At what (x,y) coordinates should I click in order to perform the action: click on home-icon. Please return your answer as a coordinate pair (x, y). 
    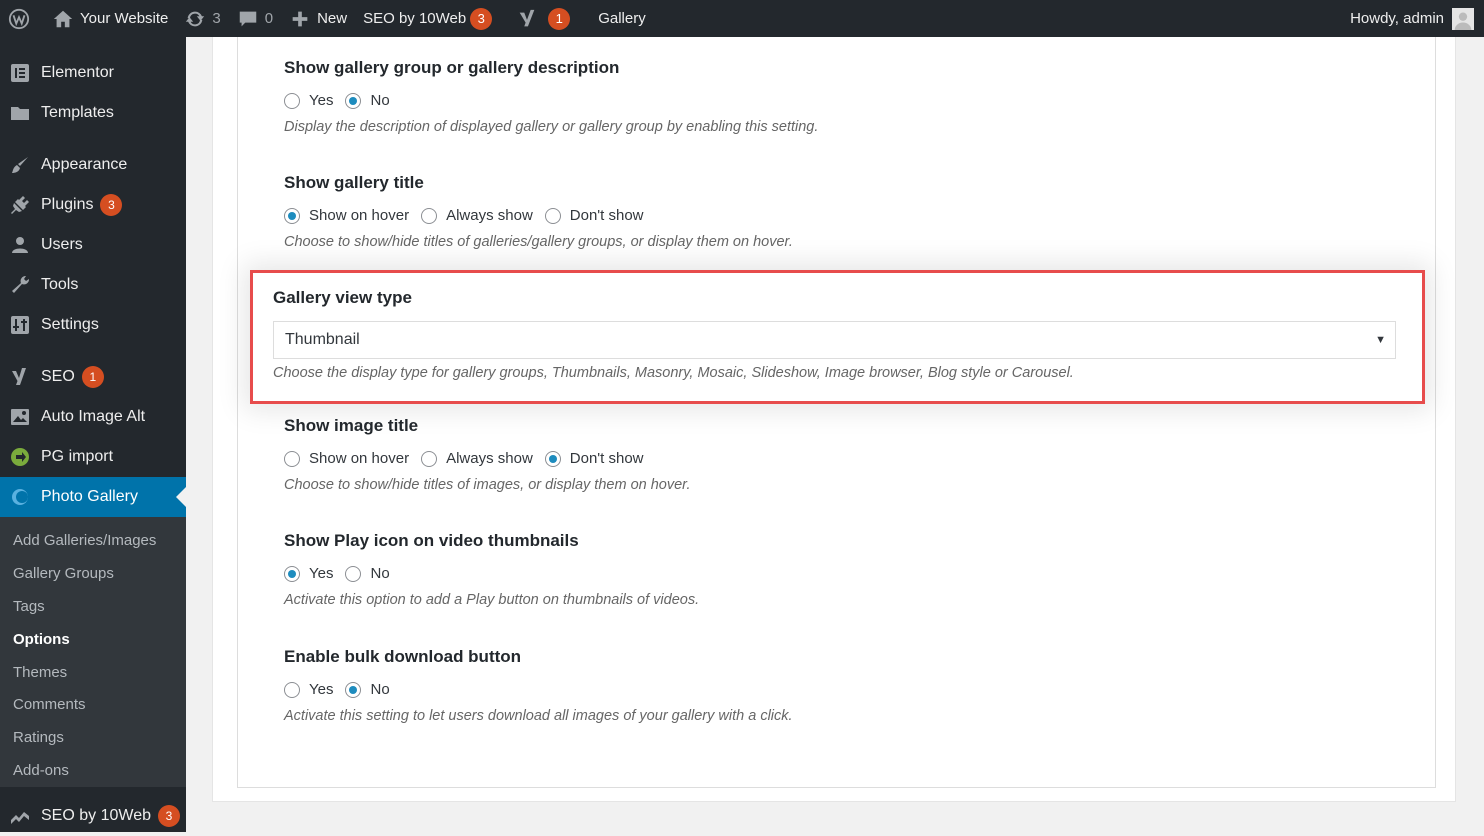
    Looking at the image, I should click on (63, 19).